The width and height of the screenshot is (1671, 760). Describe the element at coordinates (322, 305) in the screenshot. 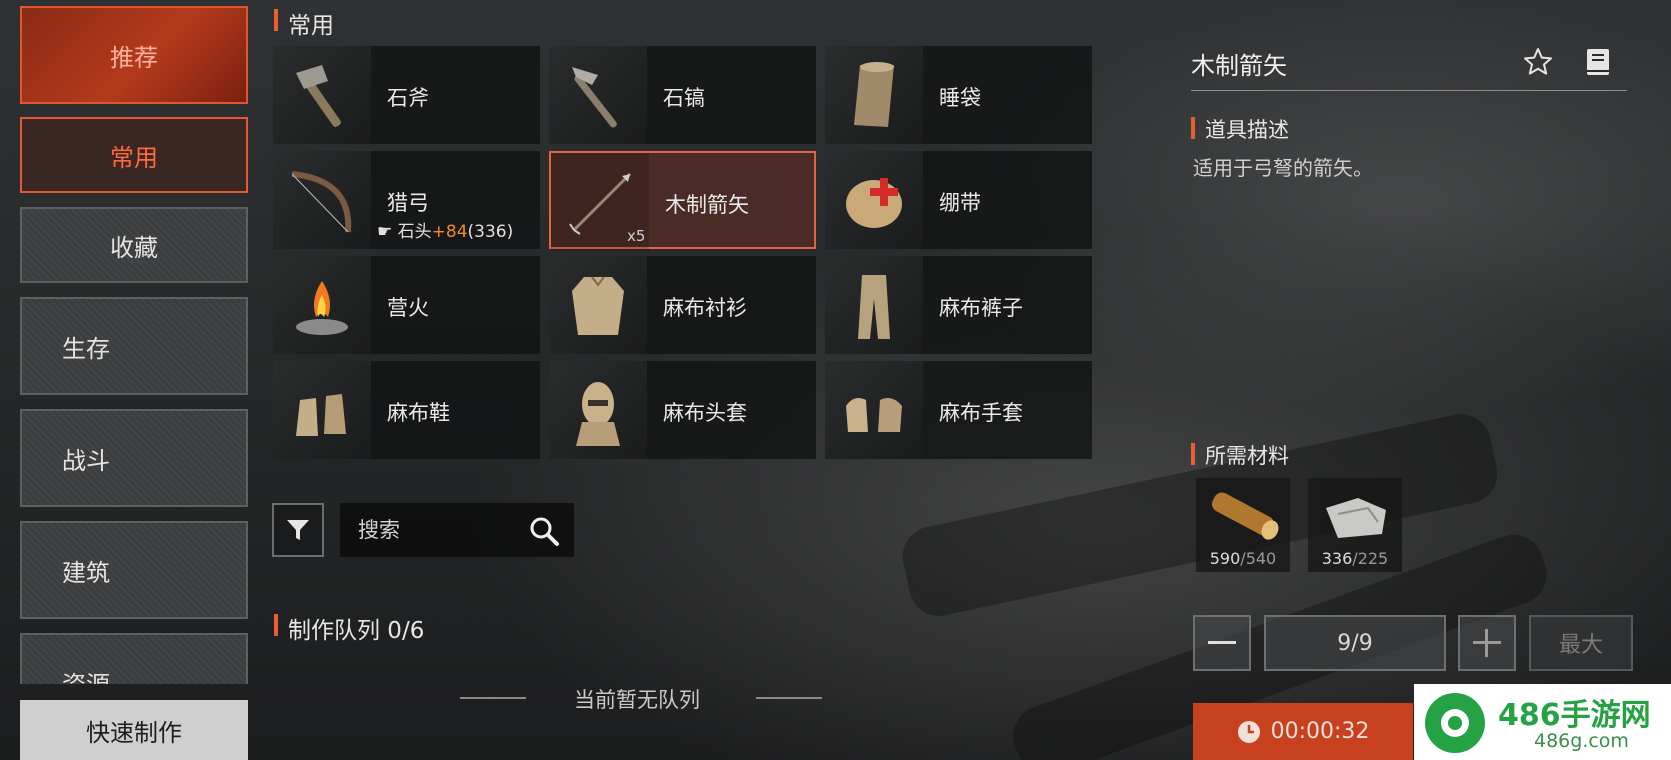

I see `campfire-icon` at that location.